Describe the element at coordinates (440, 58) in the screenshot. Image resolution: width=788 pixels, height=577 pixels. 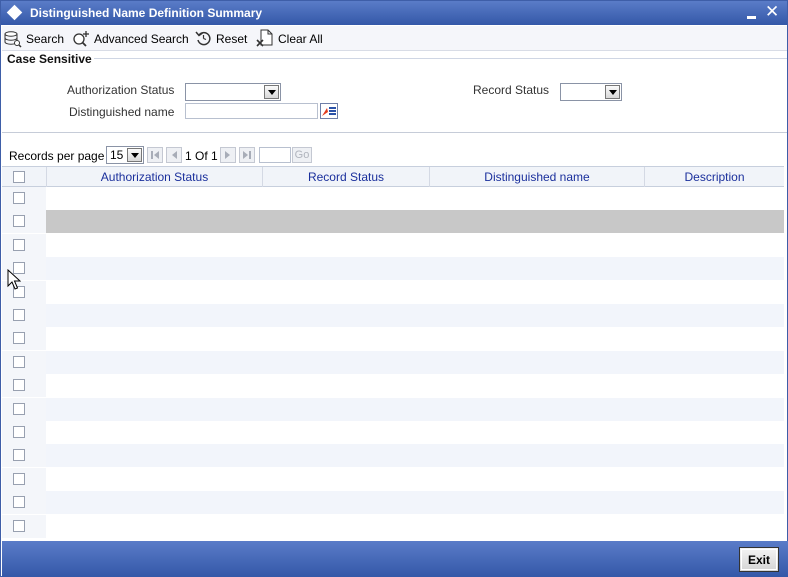
I see `section-divider` at that location.